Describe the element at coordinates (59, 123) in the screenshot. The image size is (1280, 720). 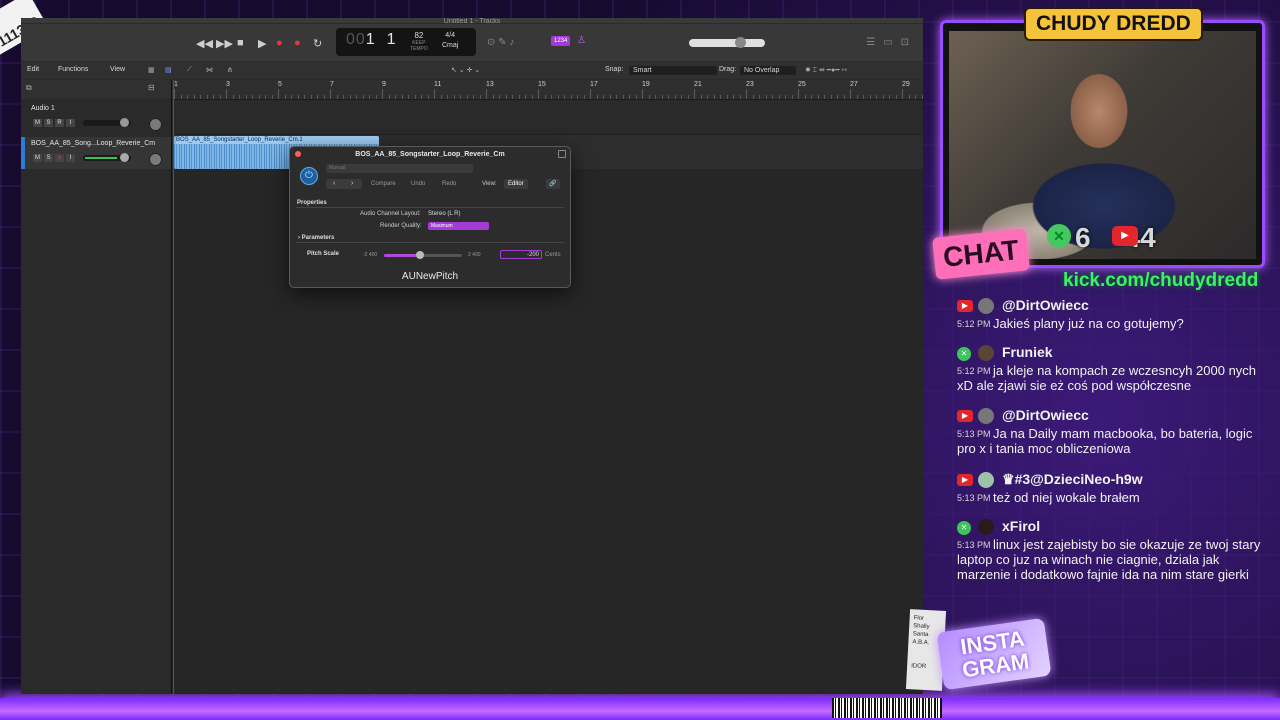
I see `record-enable-button: R` at that location.